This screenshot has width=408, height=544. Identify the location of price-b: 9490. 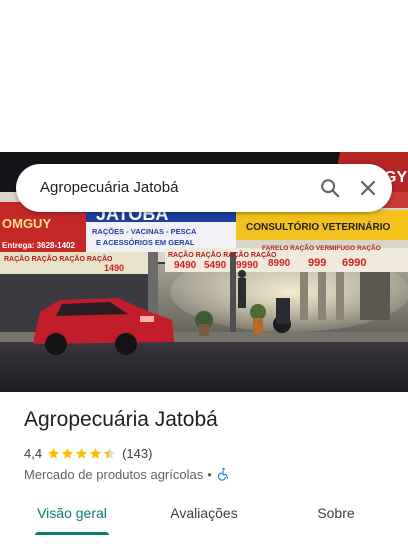
(185, 265).